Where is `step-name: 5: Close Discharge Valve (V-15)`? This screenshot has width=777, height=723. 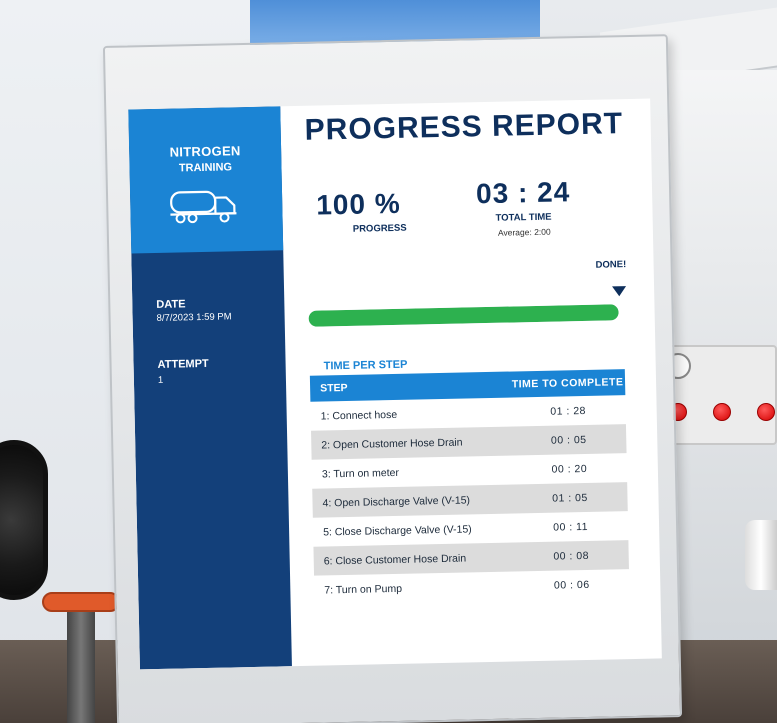 step-name: 5: Close Discharge Valve (V-15) is located at coordinates (397, 530).